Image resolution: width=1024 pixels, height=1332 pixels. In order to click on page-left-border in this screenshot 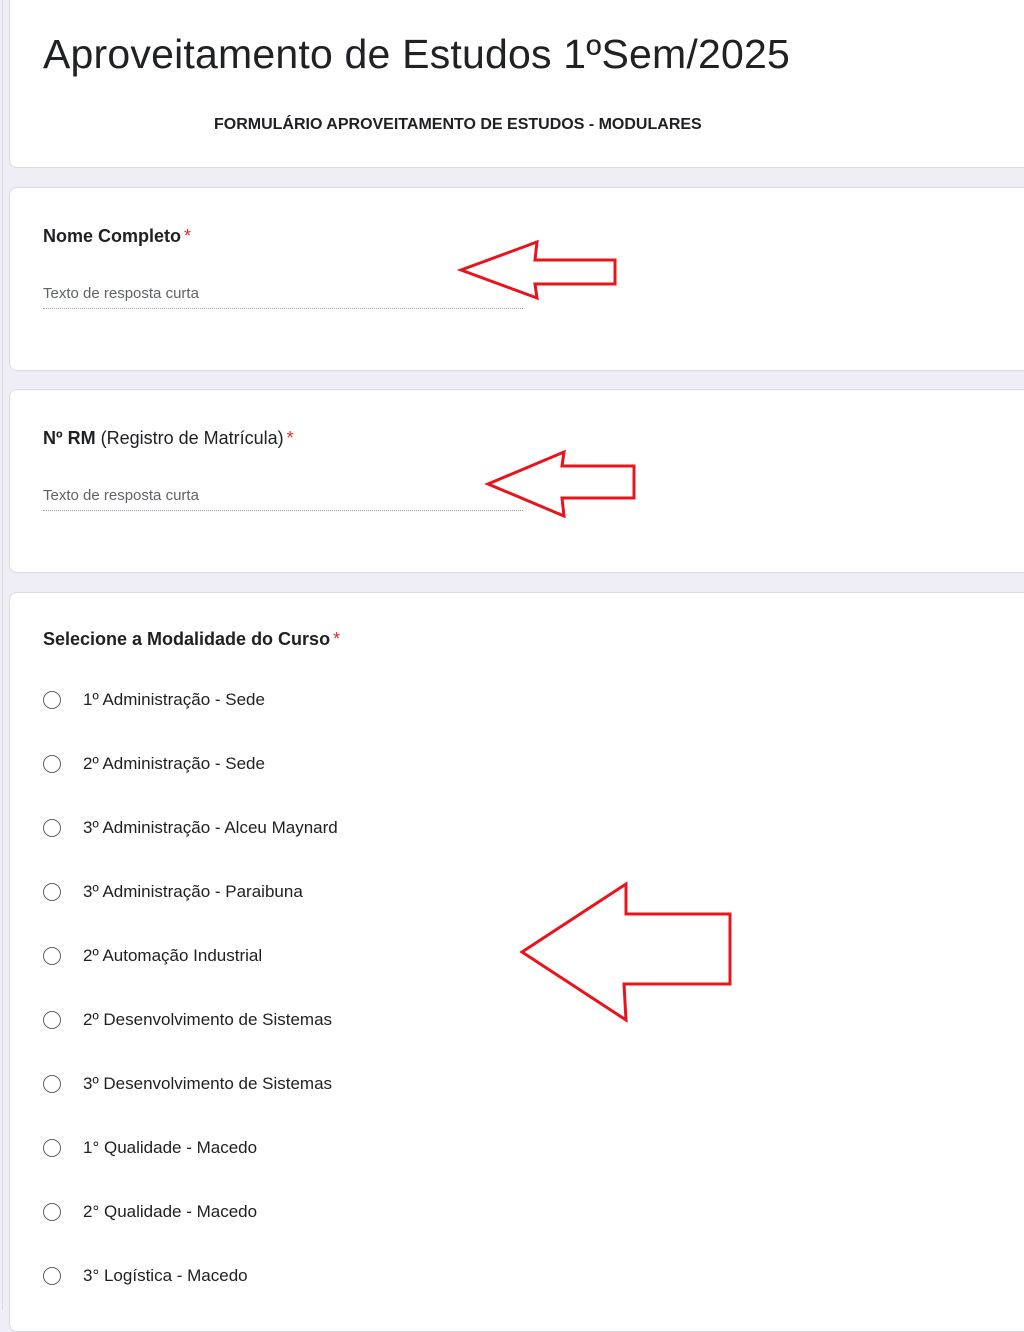, I will do `click(2, 655)`.